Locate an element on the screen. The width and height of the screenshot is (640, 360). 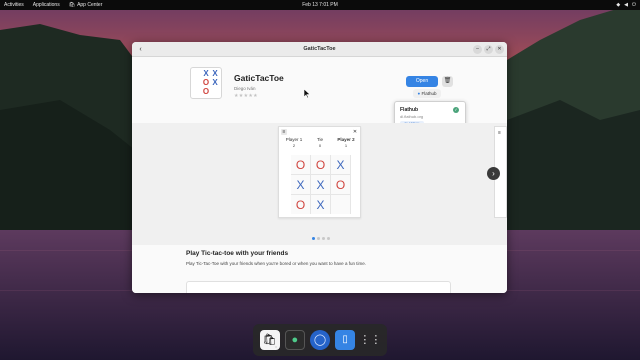
player2-score: Player 2 1 is located at coordinates (346, 142).